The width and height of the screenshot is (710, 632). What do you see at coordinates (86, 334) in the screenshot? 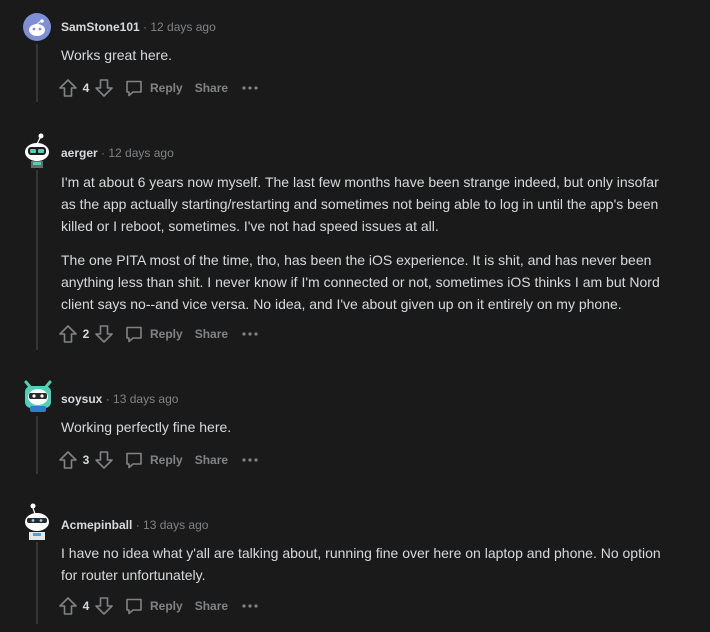
I see `vote-count: 2` at bounding box center [86, 334].